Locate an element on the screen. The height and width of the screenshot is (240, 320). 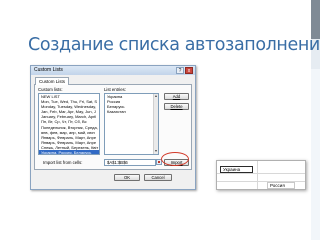
import-range-field: $A$1:$B$6 is located at coordinates (130, 162).